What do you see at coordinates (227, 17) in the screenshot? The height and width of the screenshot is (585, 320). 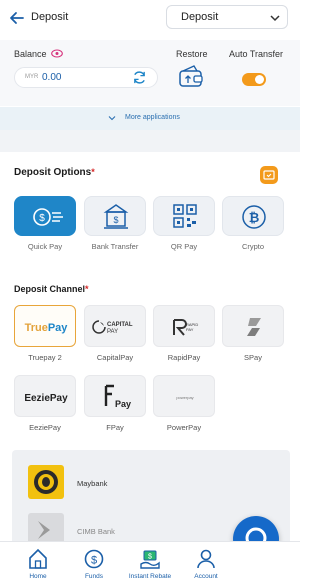 I see `deposit-type-select: Deposit` at bounding box center [227, 17].